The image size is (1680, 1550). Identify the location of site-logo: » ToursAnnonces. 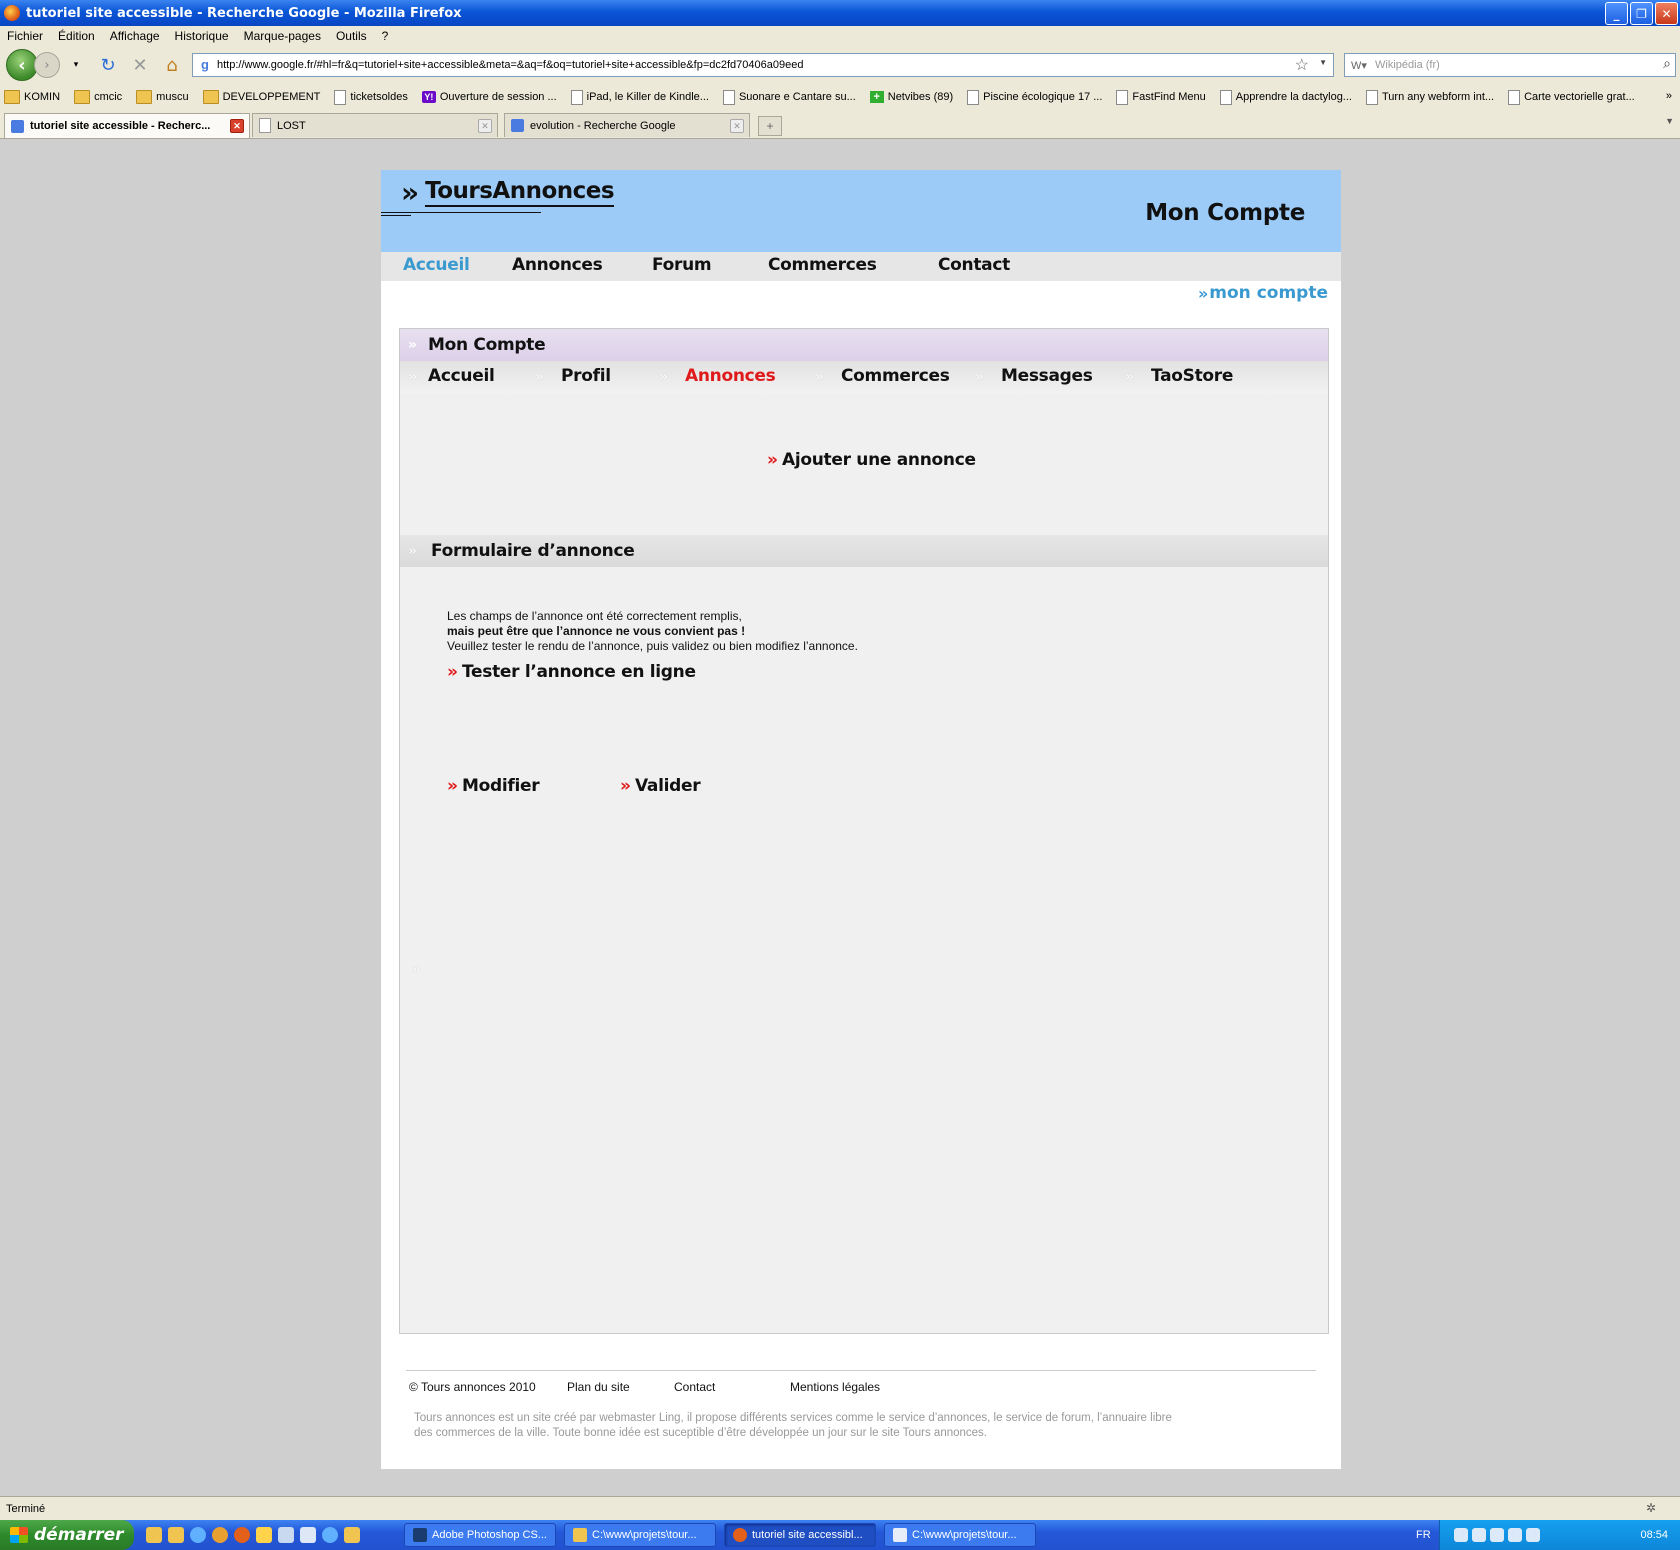
(508, 192).